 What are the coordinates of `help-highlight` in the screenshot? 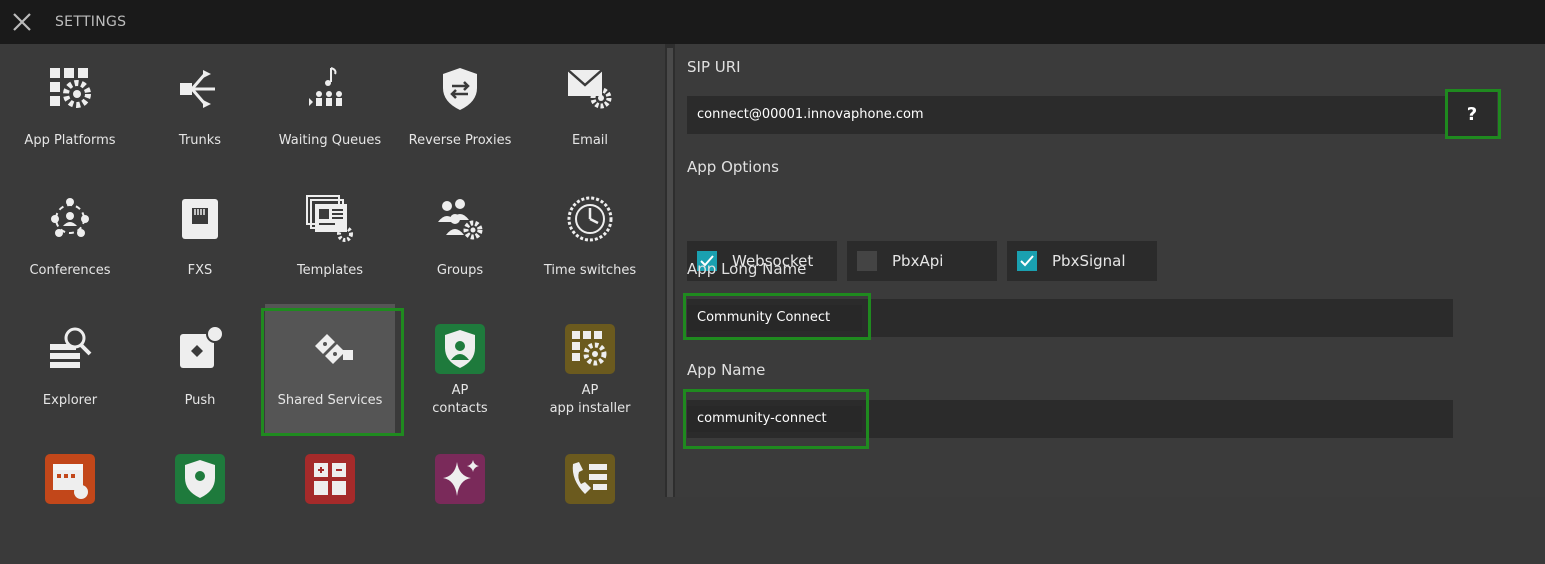 It's located at (1473, 114).